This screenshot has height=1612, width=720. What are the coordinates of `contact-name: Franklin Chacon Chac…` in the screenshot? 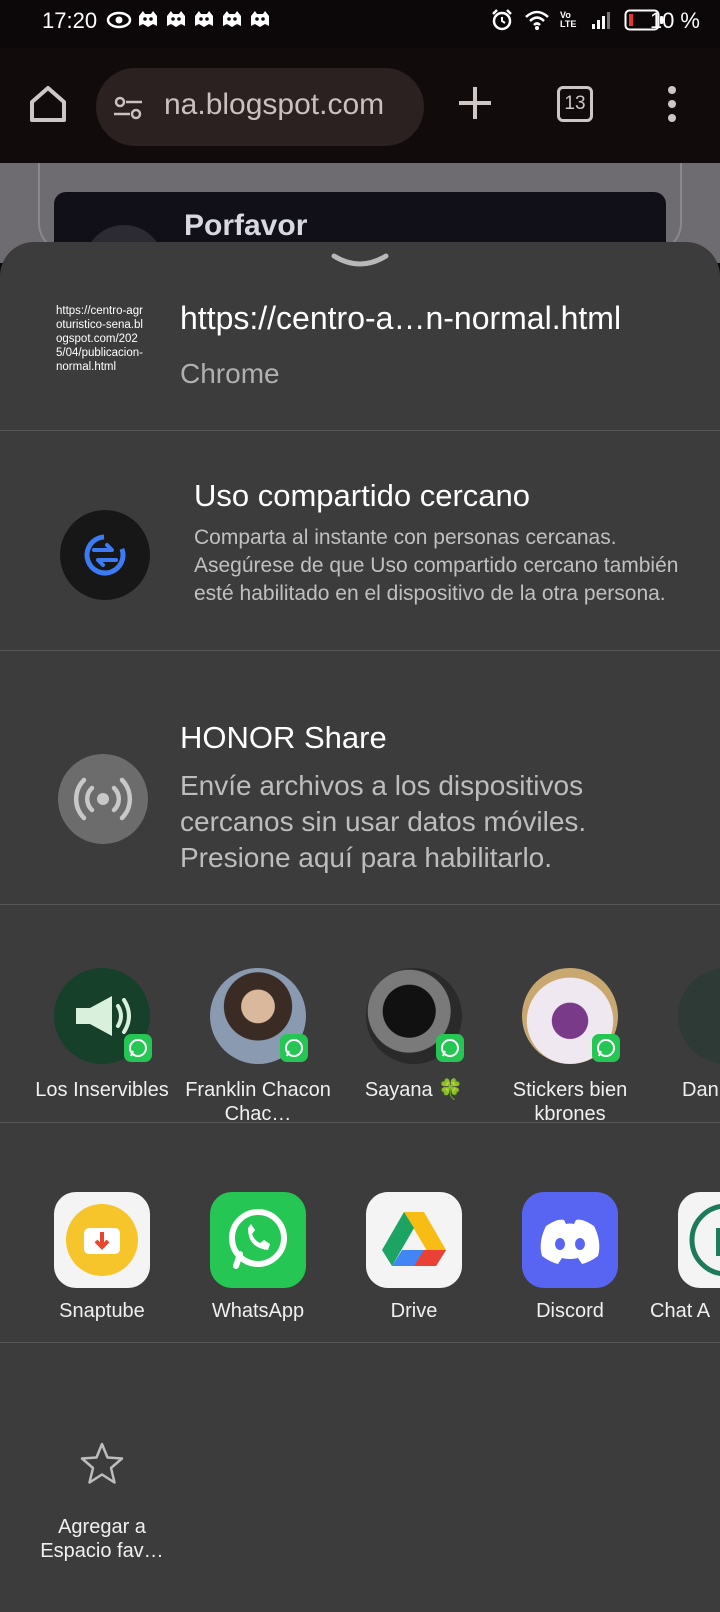 It's located at (258, 1102).